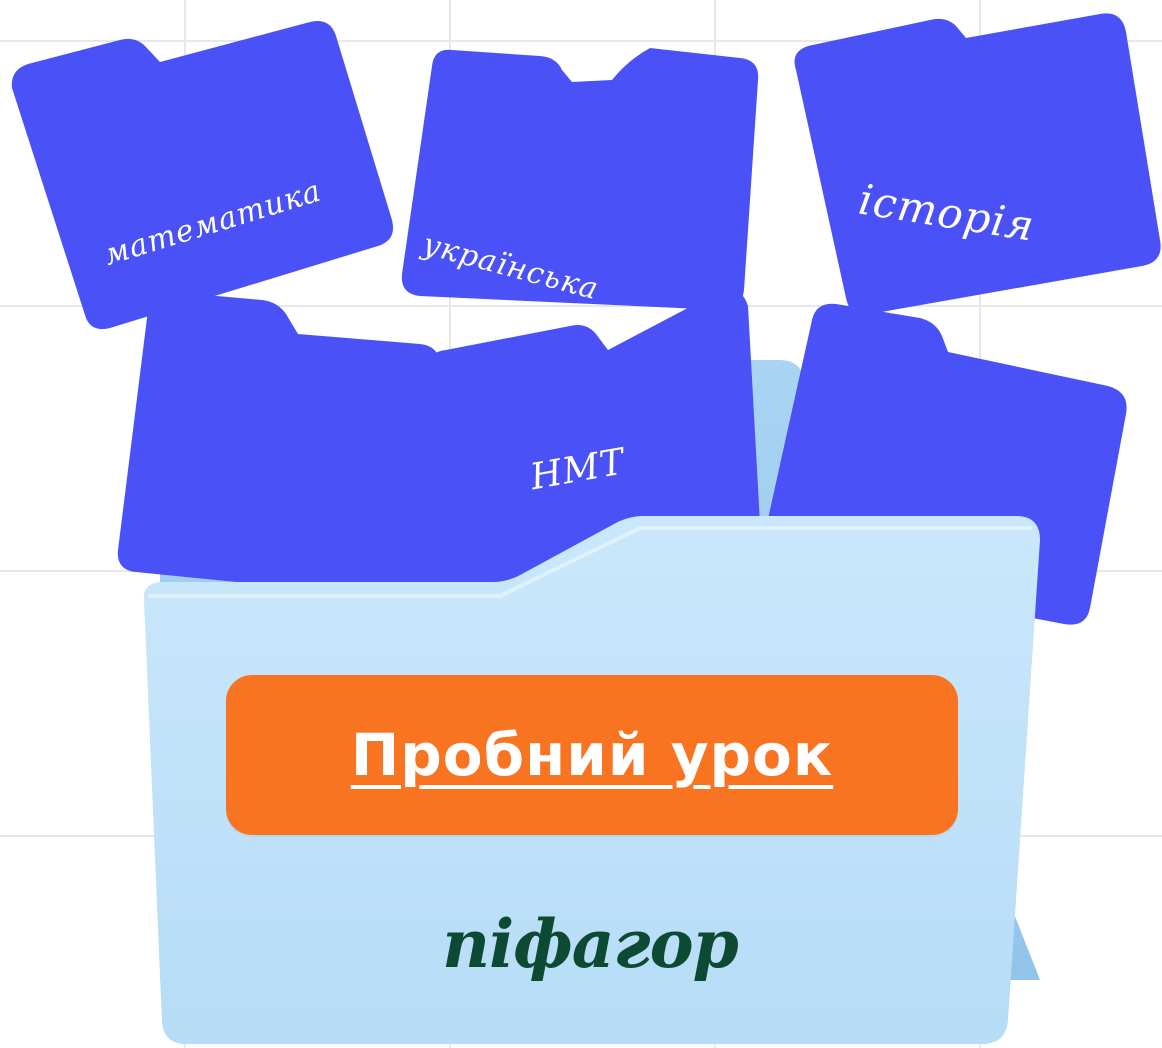 Image resolution: width=1162 pixels, height=1048 pixels. I want to click on folder-math-shape, so click(202, 175).